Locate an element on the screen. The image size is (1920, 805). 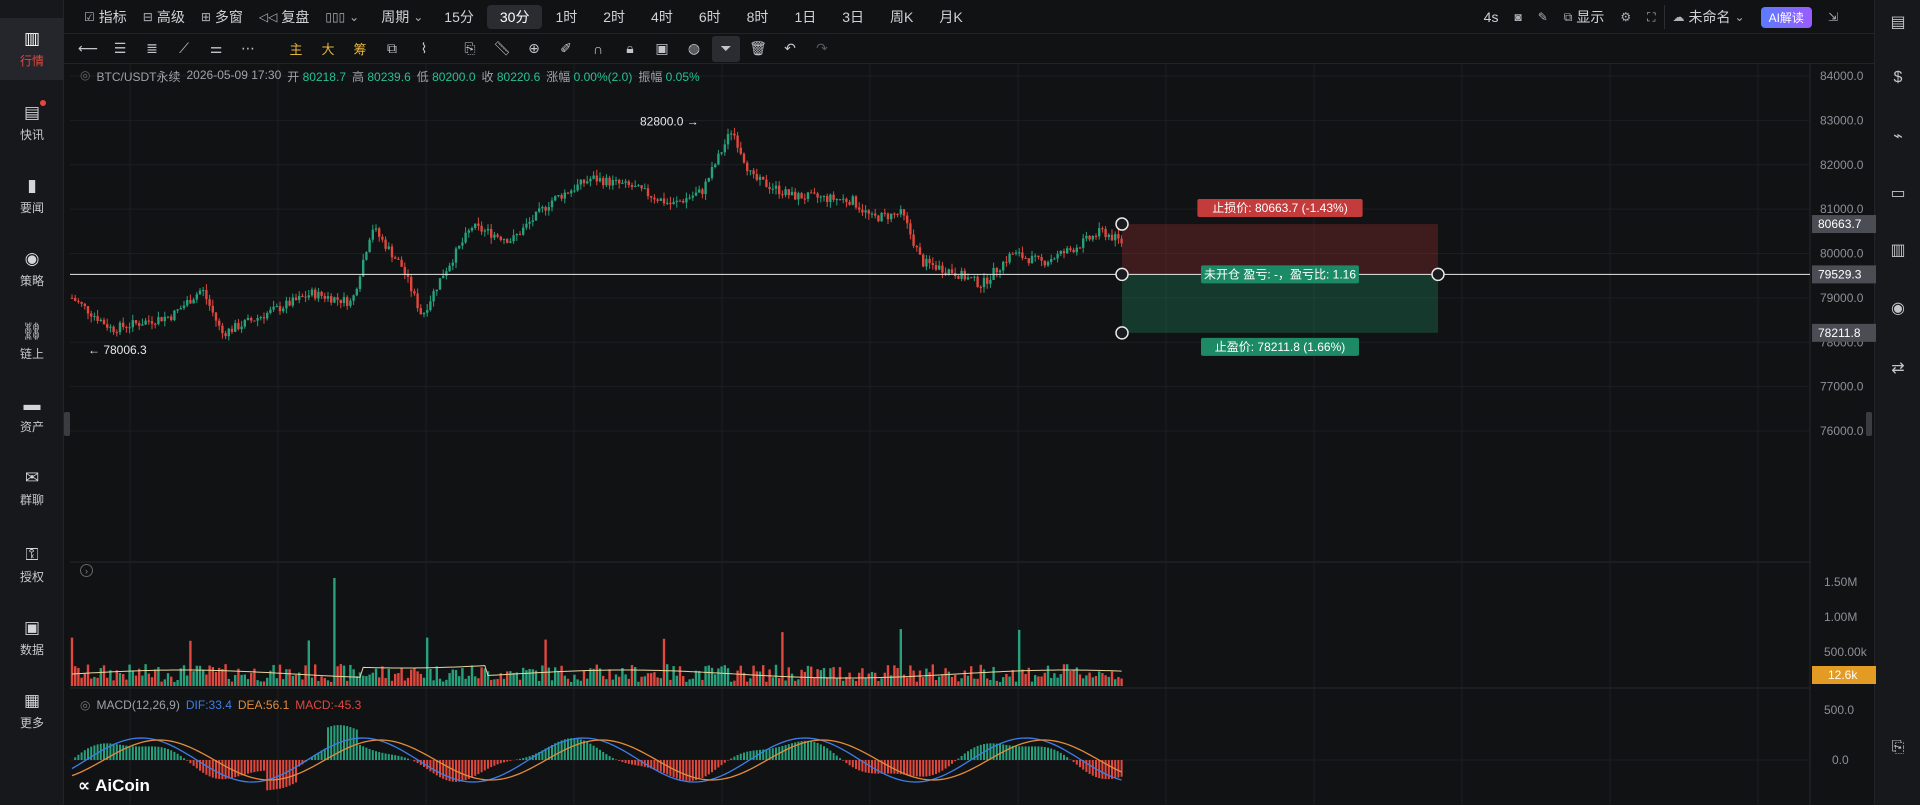
copy-button: ⎘ is located at coordinates (1897, 748).